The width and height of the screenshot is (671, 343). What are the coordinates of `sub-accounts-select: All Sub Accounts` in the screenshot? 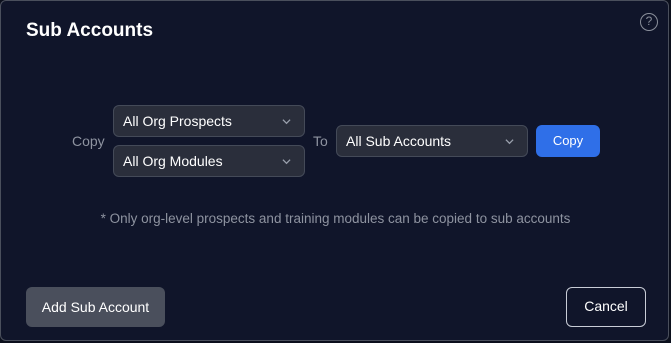 It's located at (432, 141).